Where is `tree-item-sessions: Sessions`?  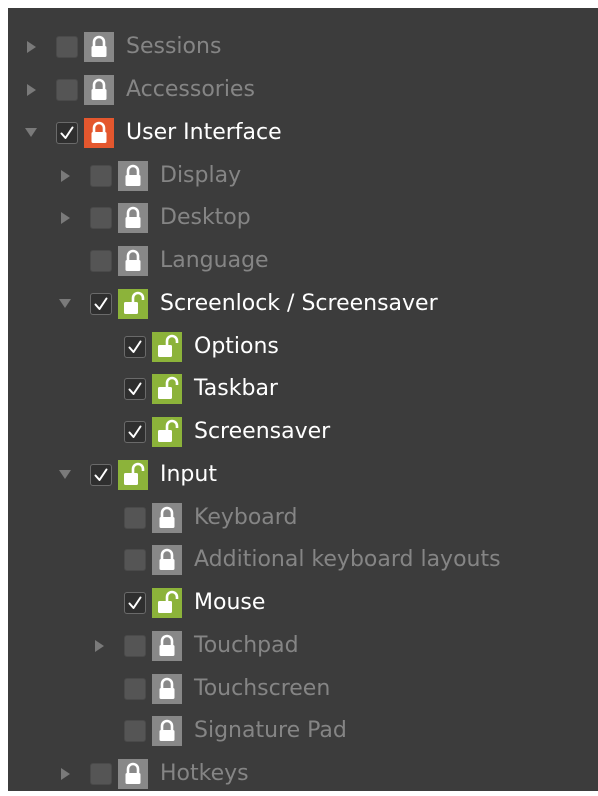
tree-item-sessions: Sessions is located at coordinates (303, 47).